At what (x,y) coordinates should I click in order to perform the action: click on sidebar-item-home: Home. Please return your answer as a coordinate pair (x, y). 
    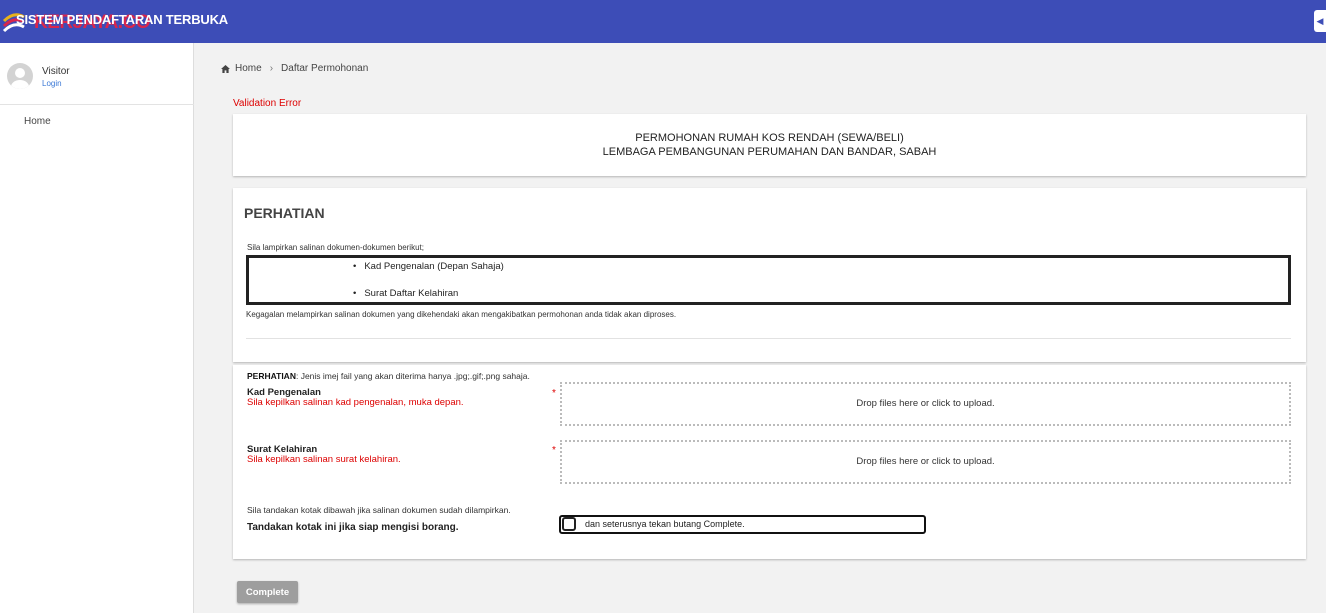
    Looking at the image, I should click on (37, 121).